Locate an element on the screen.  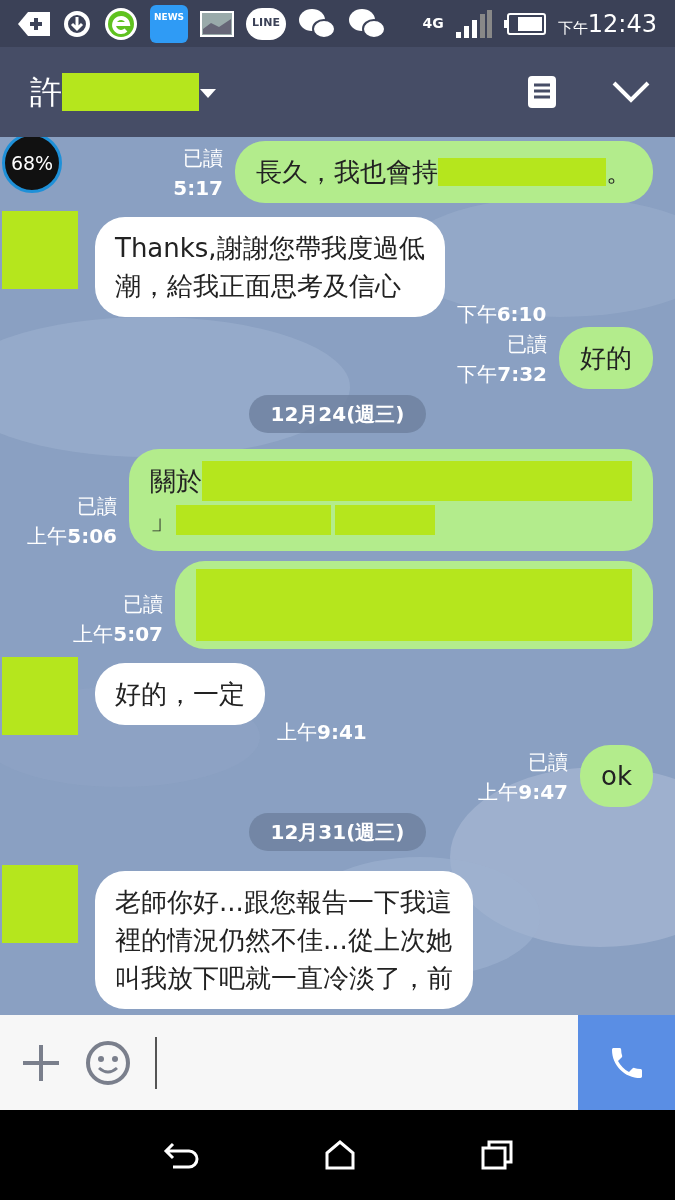
message-text: 好的，一定 is located at coordinates (180, 694).